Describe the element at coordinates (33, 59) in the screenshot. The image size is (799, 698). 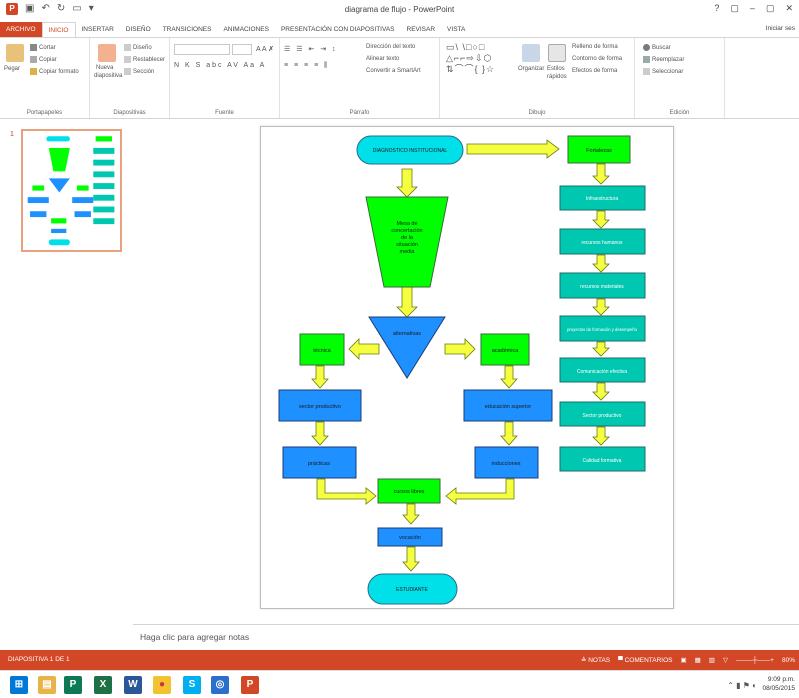
I see `copy-icon` at that location.